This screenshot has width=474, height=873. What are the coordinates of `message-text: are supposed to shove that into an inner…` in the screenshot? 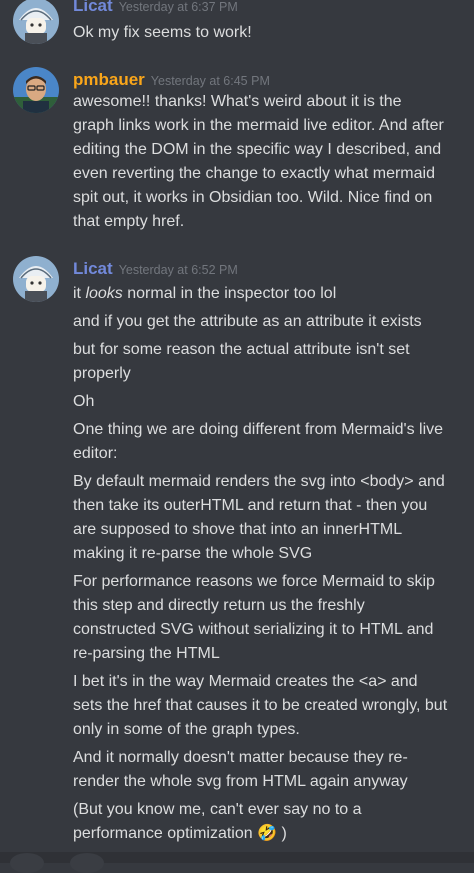 It's located at (238, 529).